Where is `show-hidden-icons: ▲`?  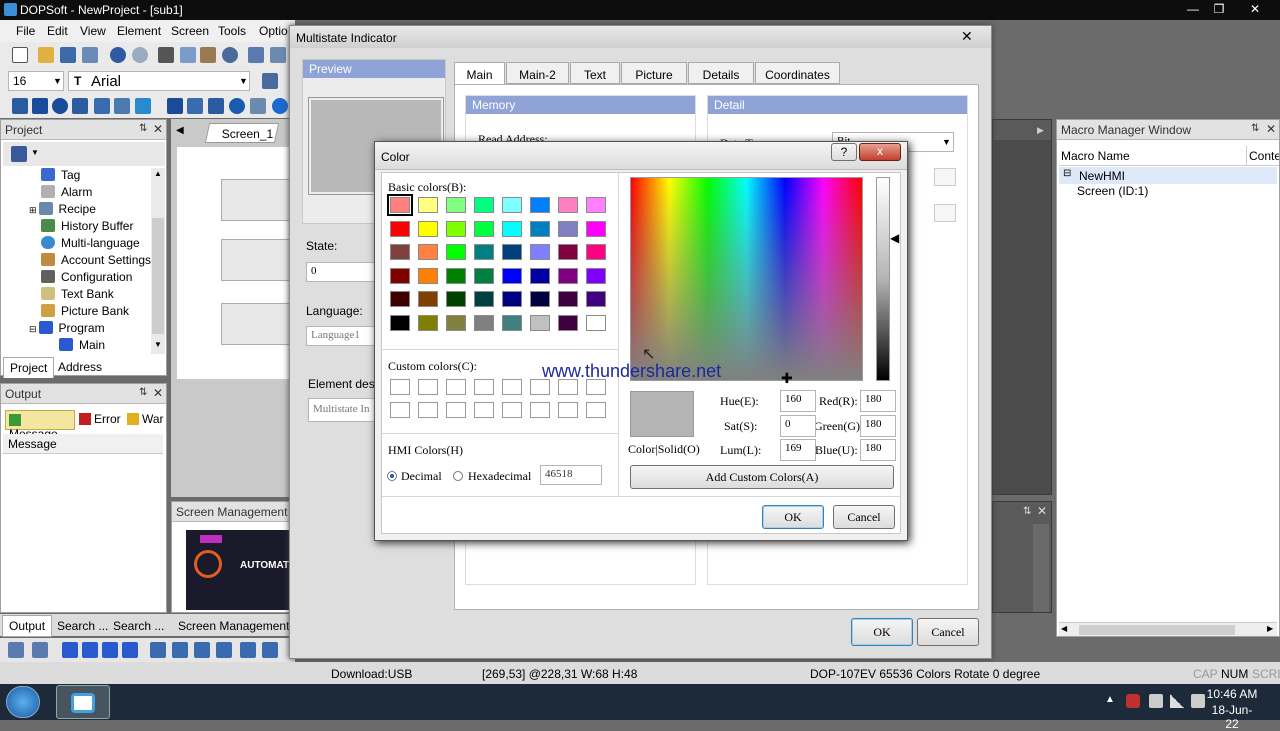
show-hidden-icons: ▲ is located at coordinates (1110, 699).